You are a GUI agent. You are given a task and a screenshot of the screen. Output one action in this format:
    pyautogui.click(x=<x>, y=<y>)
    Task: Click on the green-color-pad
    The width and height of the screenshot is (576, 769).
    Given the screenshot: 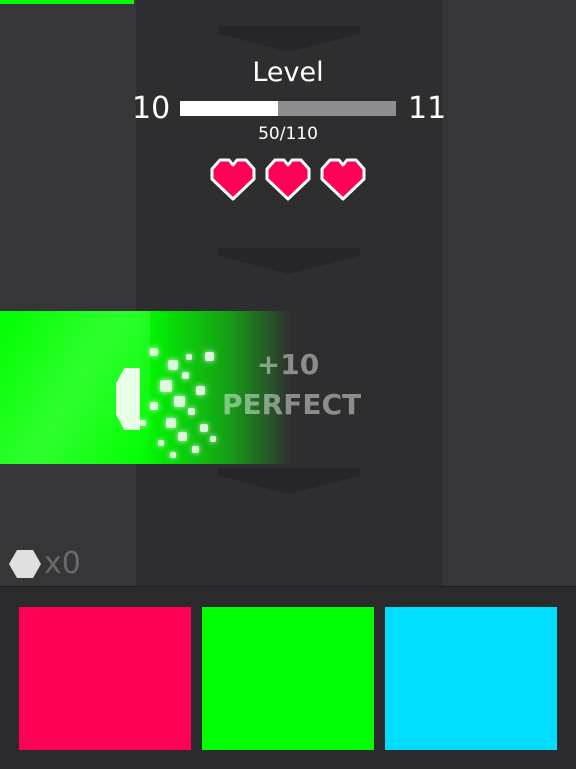 What is the action you would take?
    pyautogui.click(x=288, y=678)
    